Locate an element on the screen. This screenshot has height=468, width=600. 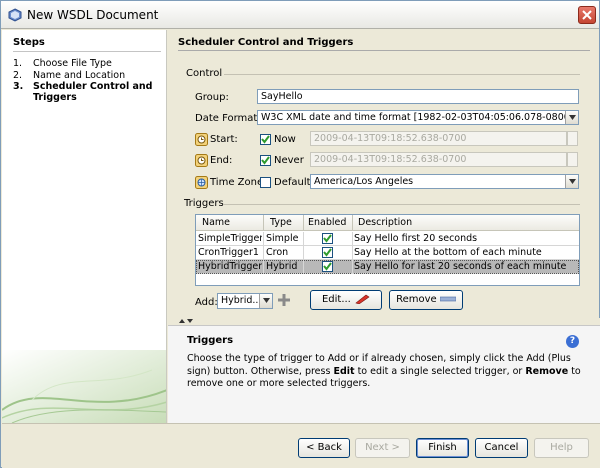
column-header-description: Description is located at coordinates (385, 222).